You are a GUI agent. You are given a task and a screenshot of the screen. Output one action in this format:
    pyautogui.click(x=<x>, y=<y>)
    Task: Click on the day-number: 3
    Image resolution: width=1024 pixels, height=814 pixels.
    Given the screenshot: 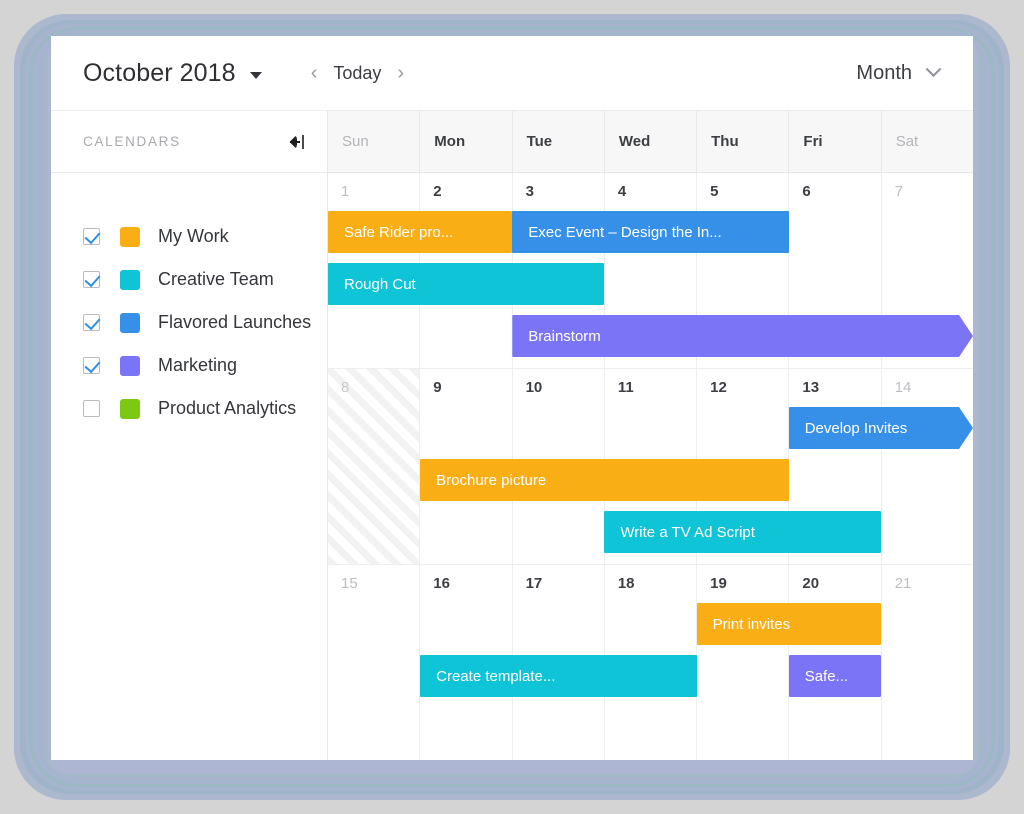 What is the action you would take?
    pyautogui.click(x=529, y=191)
    